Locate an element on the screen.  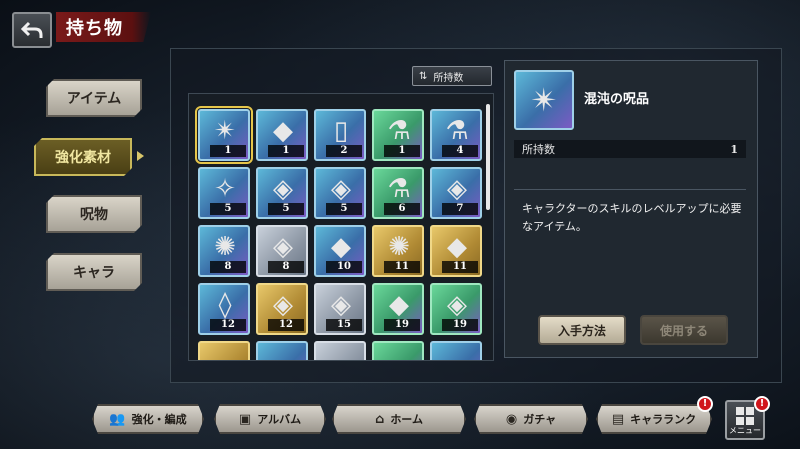
item-slot: ✺ 8 is located at coordinates (224, 251).